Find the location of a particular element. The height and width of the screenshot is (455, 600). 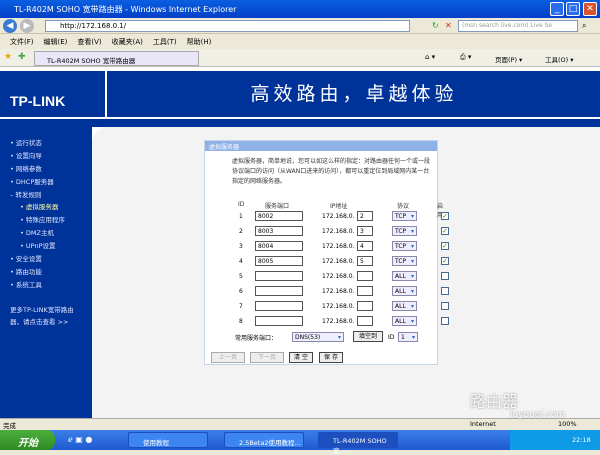

sidebar-item-special-apps: • 特殊应用程序 is located at coordinates (42, 219).